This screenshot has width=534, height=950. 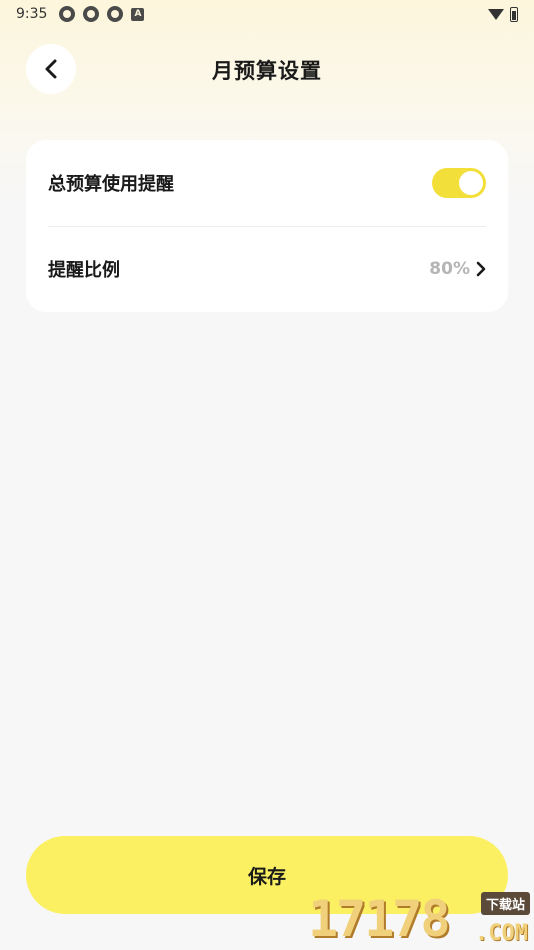 What do you see at coordinates (267, 269) in the screenshot?
I see `reminder-ratio-row: 提醒比例 80%` at bounding box center [267, 269].